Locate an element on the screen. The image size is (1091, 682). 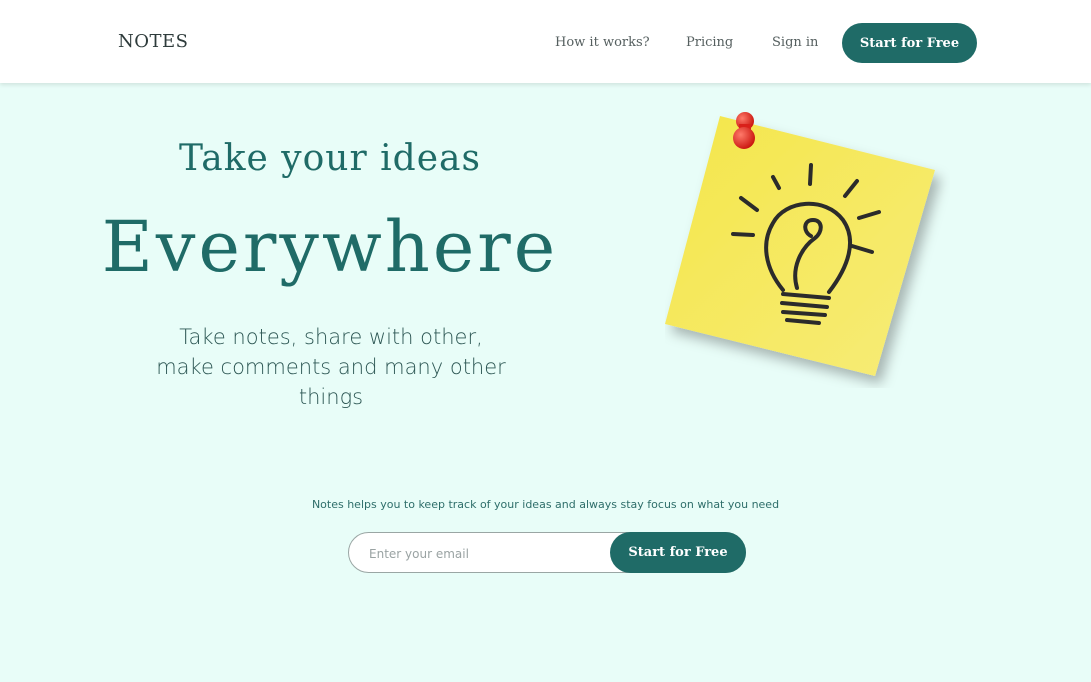
email-input is located at coordinates (484, 554).